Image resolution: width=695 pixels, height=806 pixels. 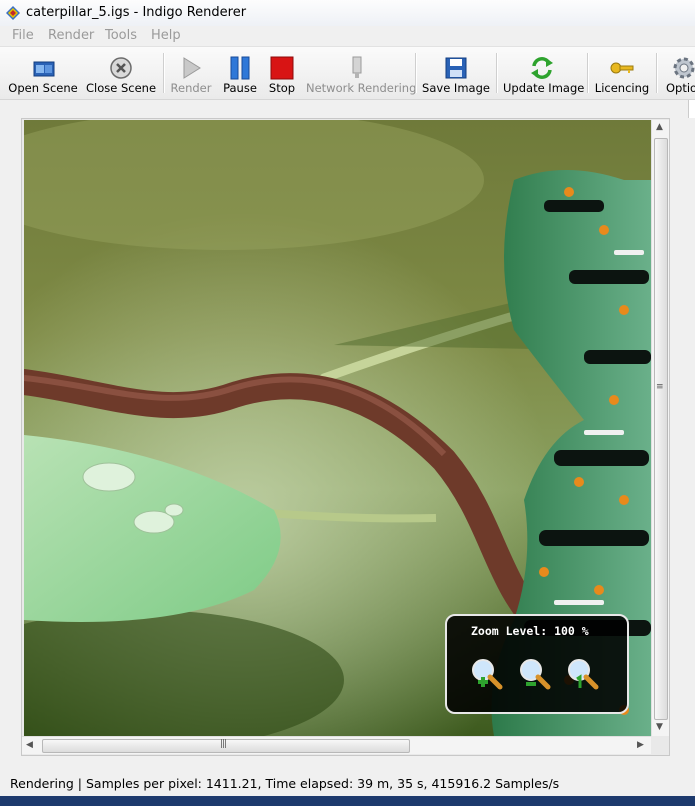 What do you see at coordinates (640, 745) in the screenshot?
I see `scroll-right-arrow-icon: ▶` at bounding box center [640, 745].